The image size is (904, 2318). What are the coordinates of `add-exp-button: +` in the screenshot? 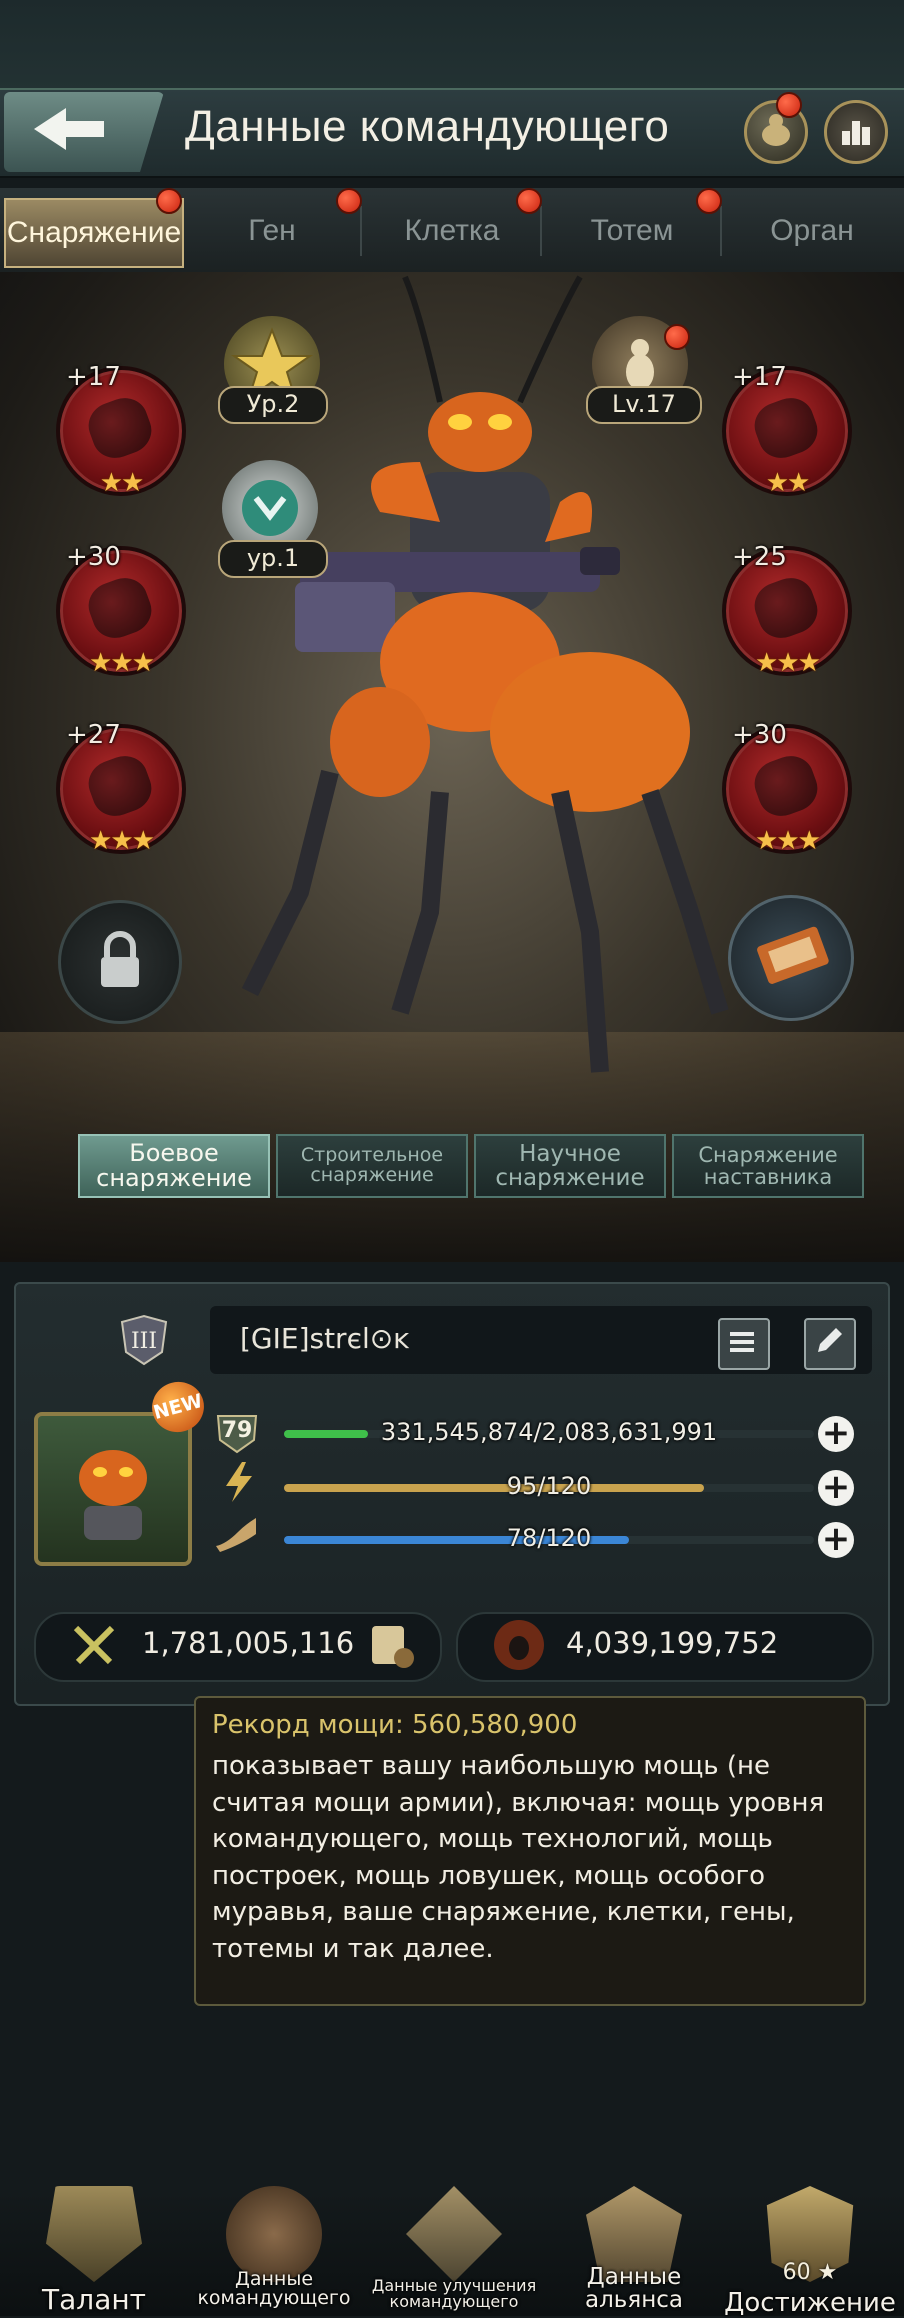 It's located at (836, 1434).